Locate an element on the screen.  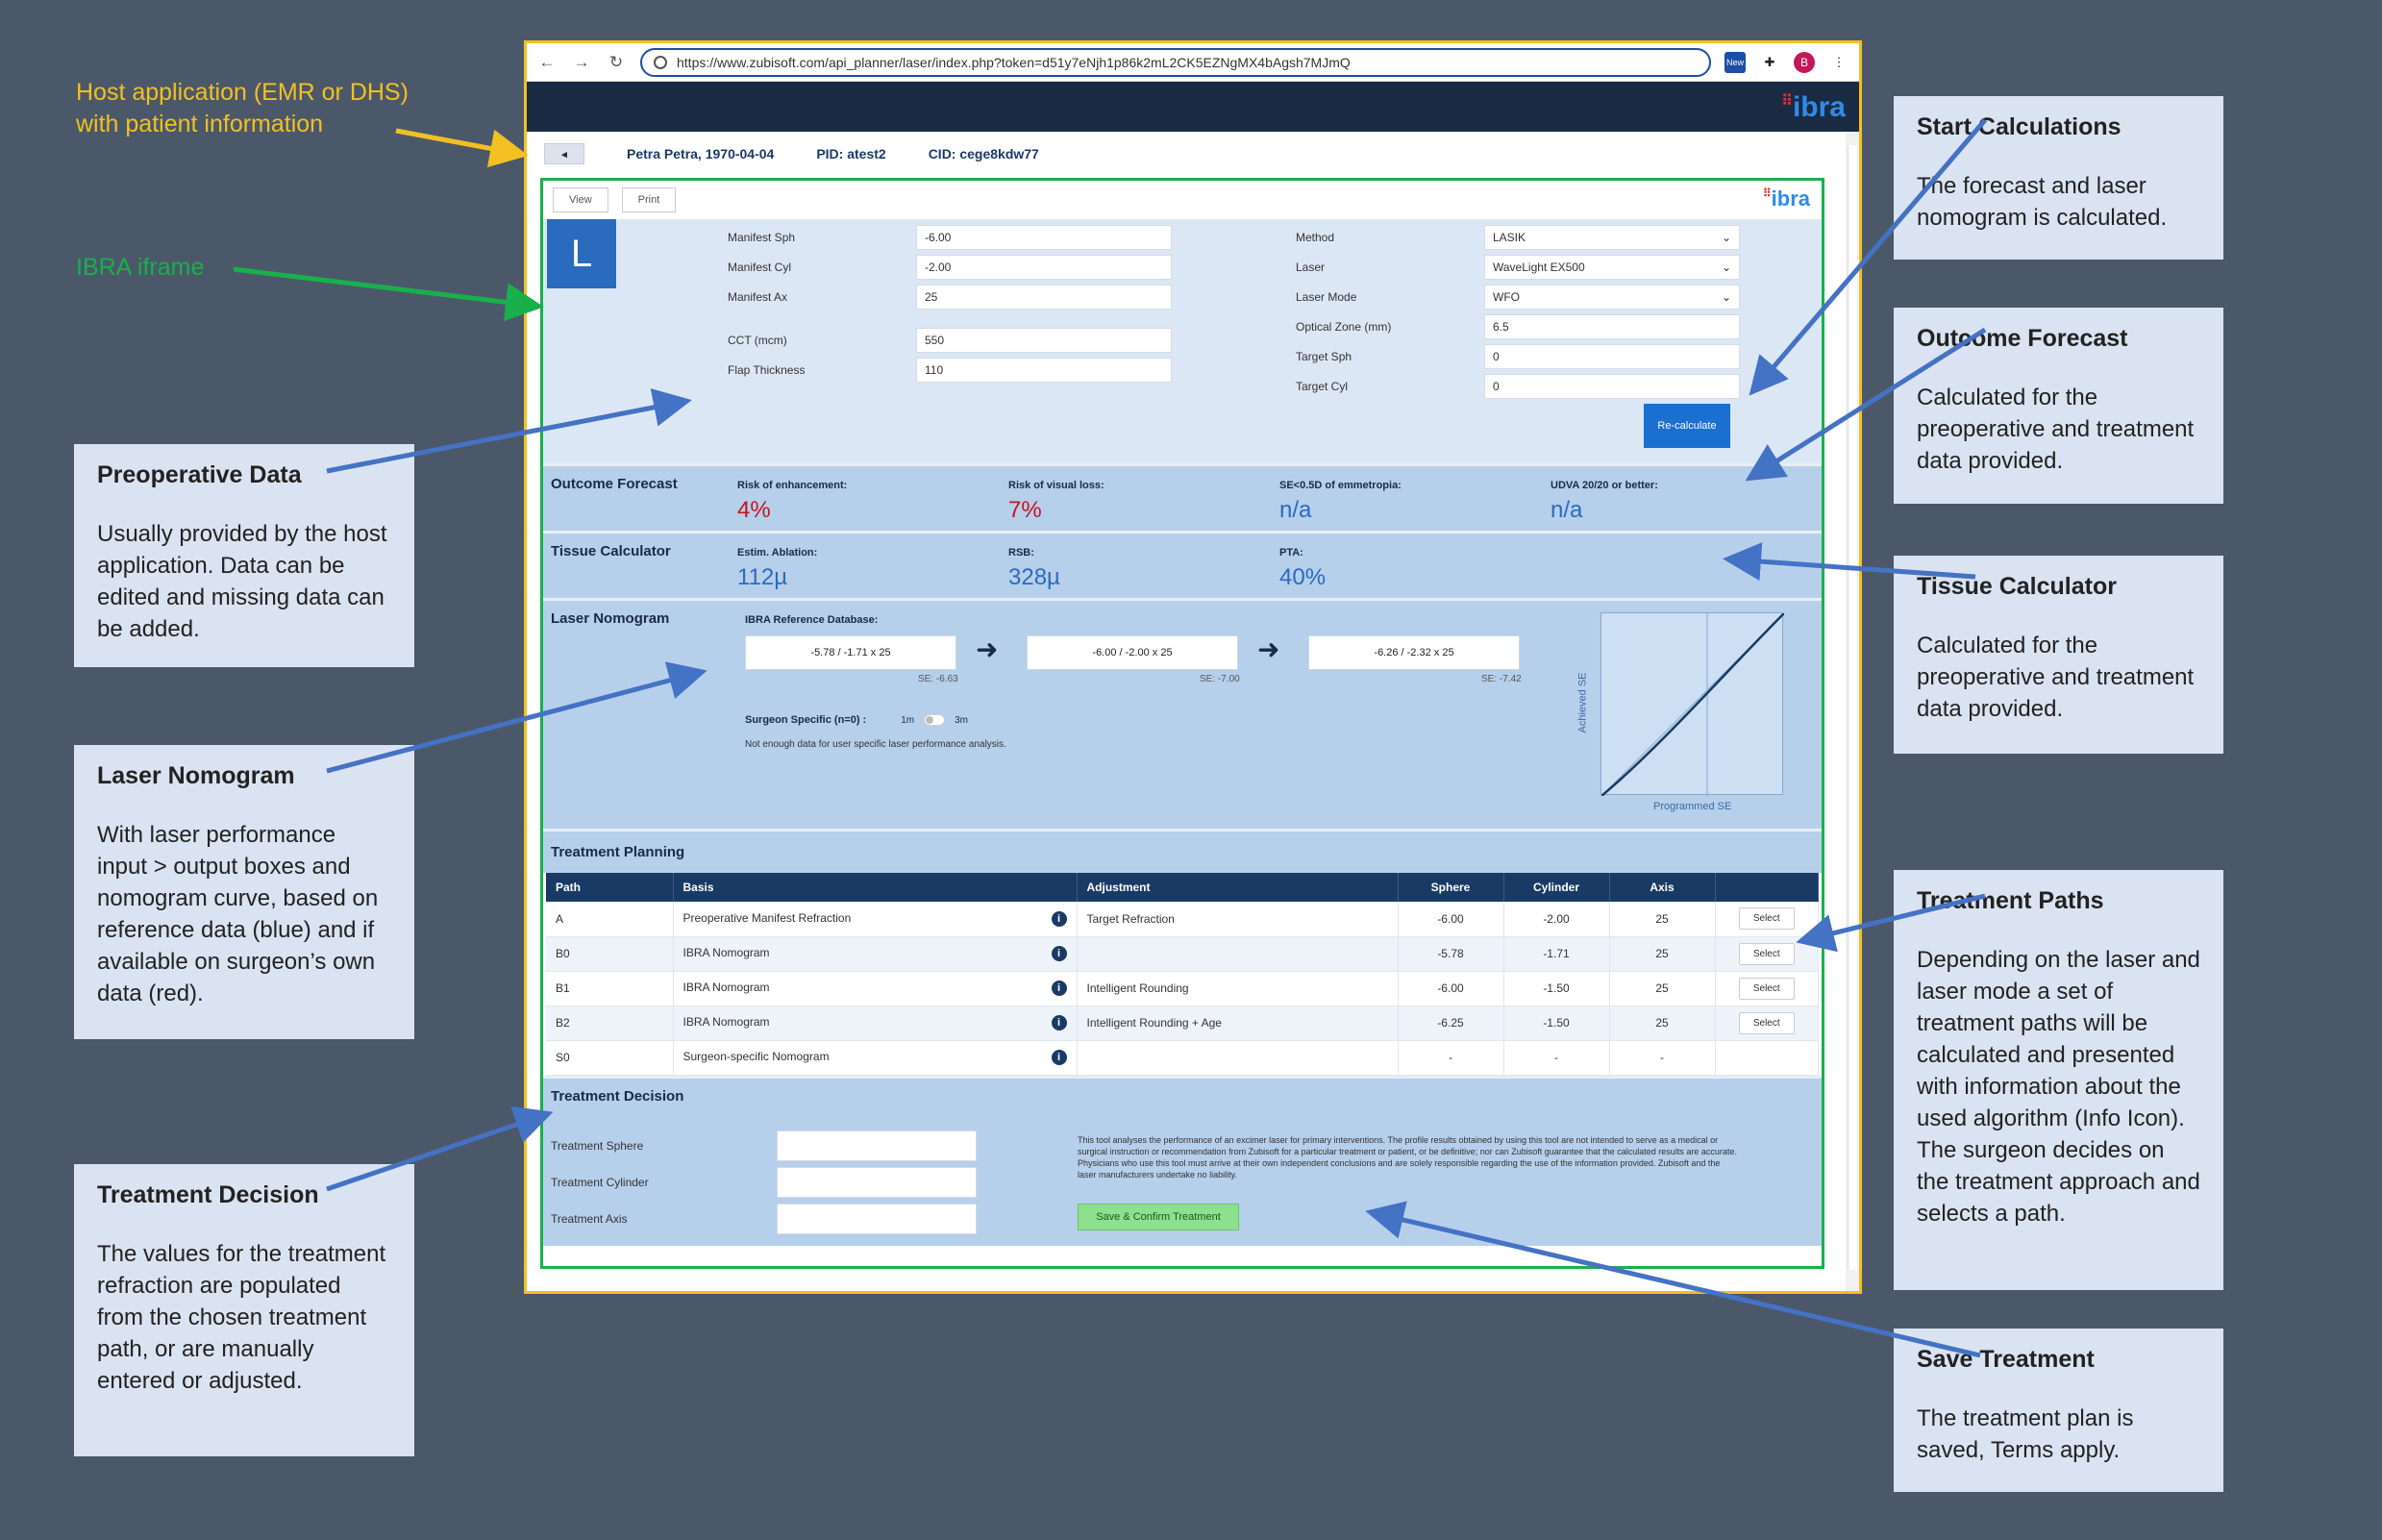
cell-adjustment: Intelligent Rounding is located at coordinates (1238, 988).